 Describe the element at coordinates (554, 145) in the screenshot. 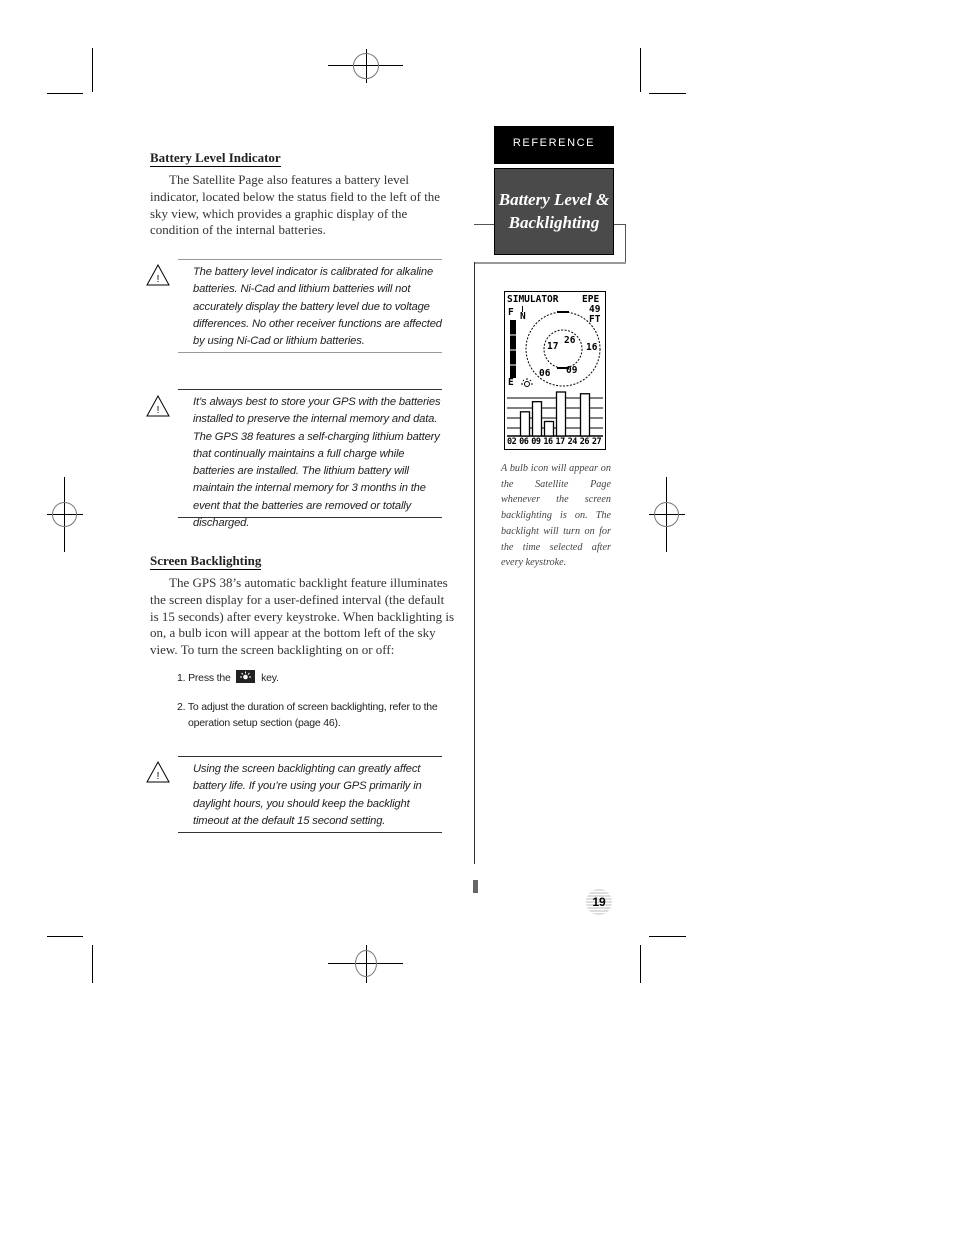

I see `section-tab-reference: REFERENCE` at that location.